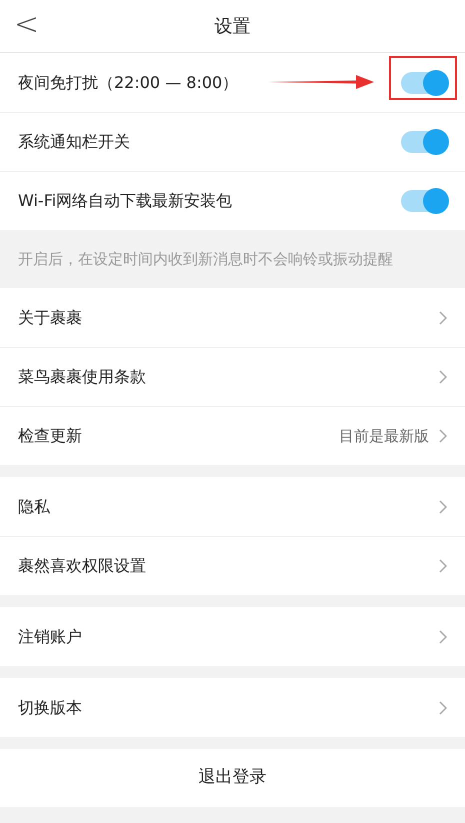  Describe the element at coordinates (232, 778) in the screenshot. I see `logout-button: 退出登录` at that location.